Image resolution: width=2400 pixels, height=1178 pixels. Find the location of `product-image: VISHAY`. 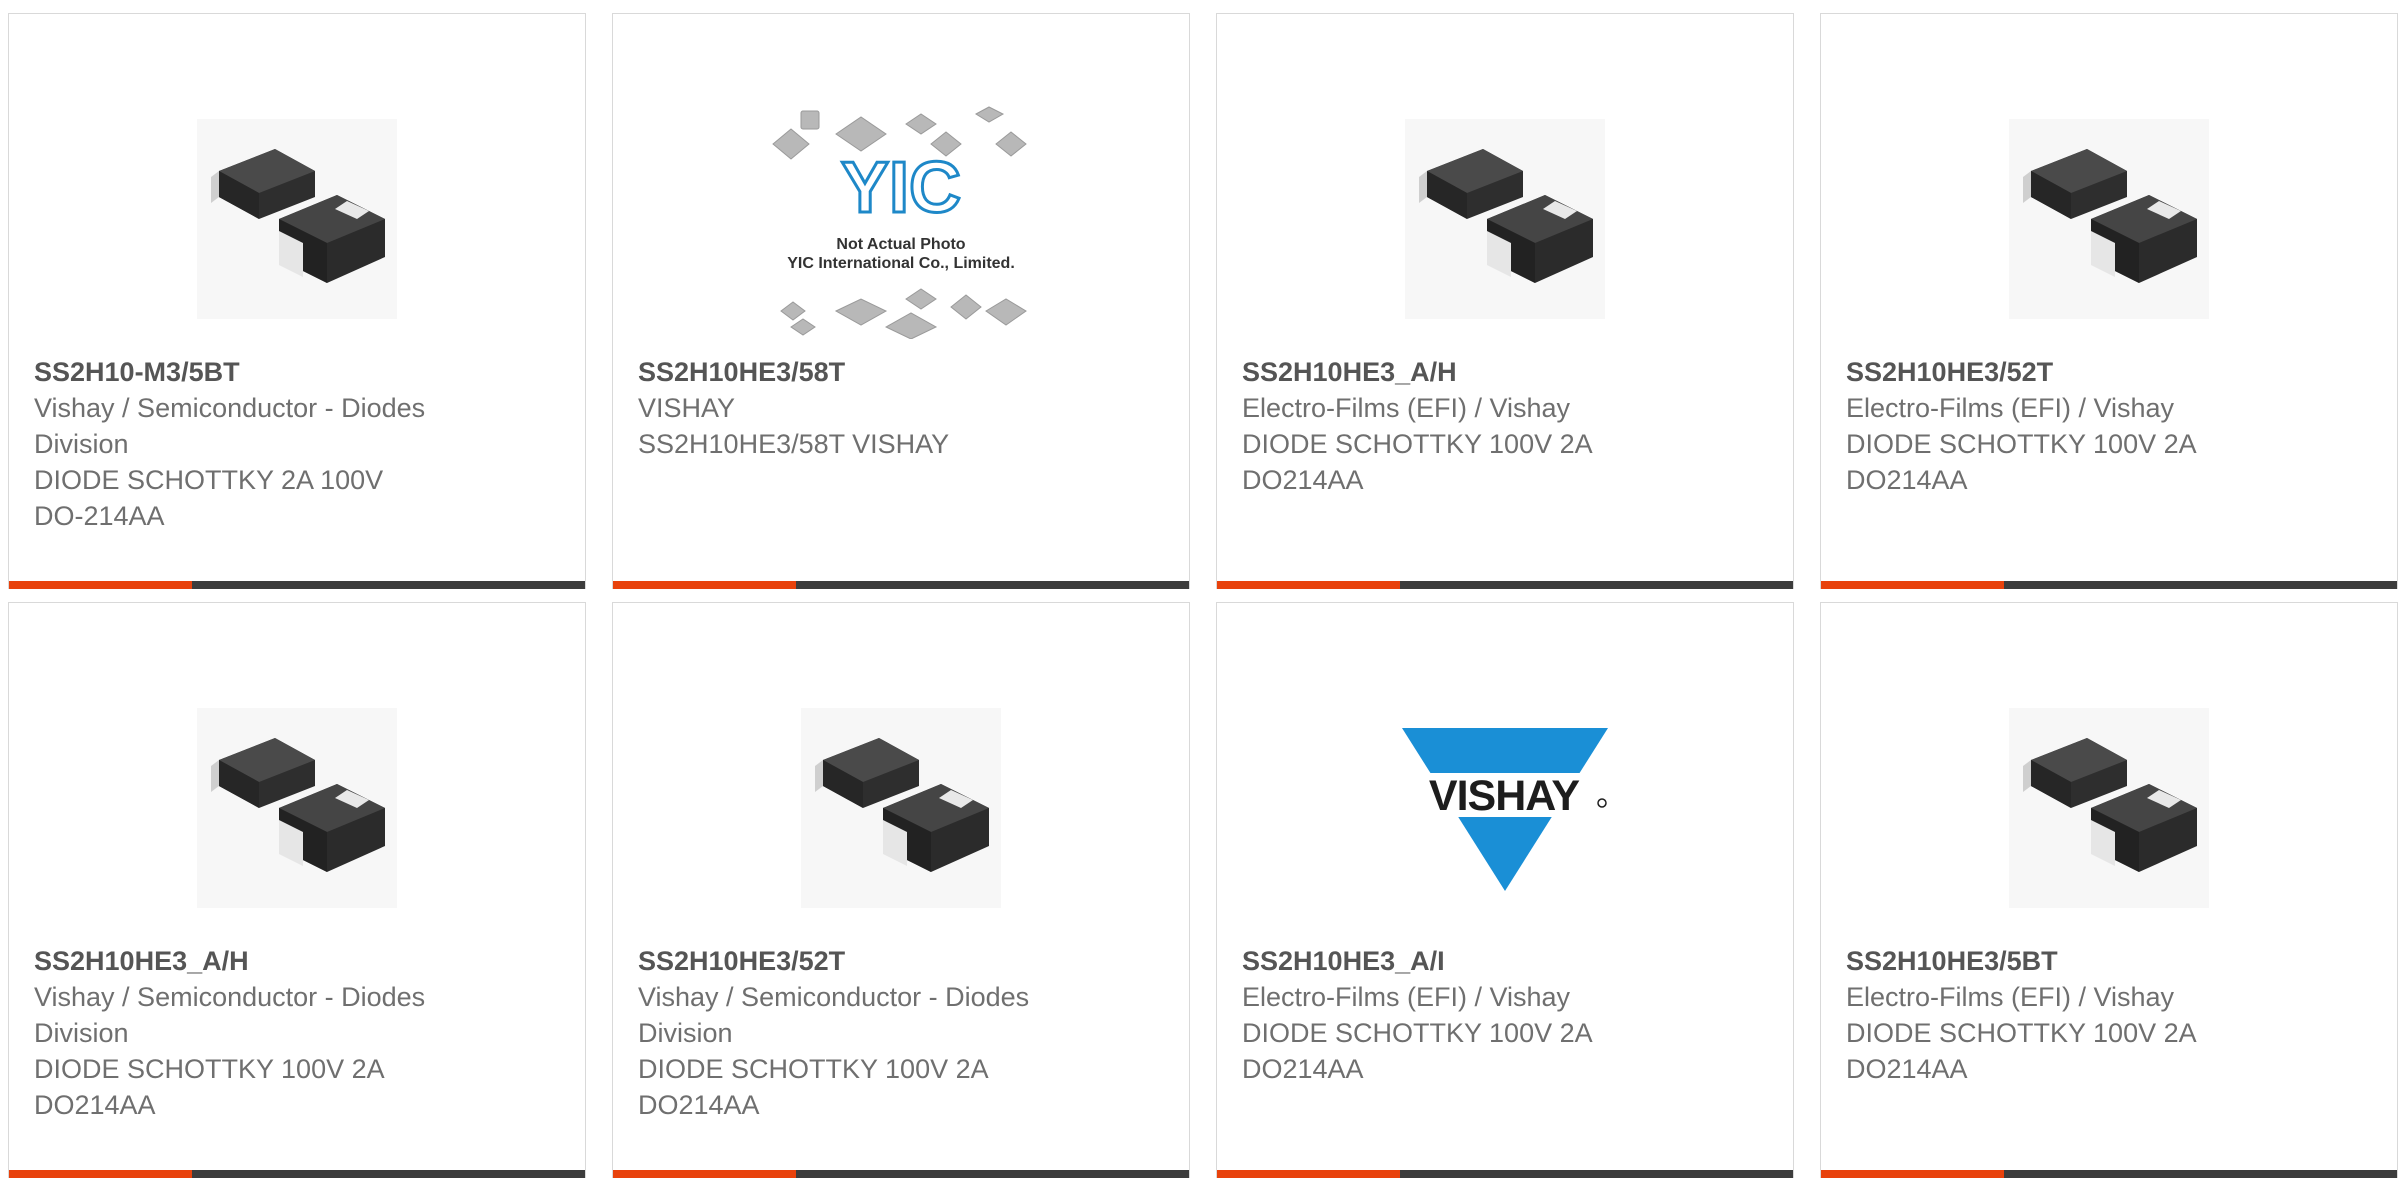

product-image: VISHAY is located at coordinates (1505, 808).